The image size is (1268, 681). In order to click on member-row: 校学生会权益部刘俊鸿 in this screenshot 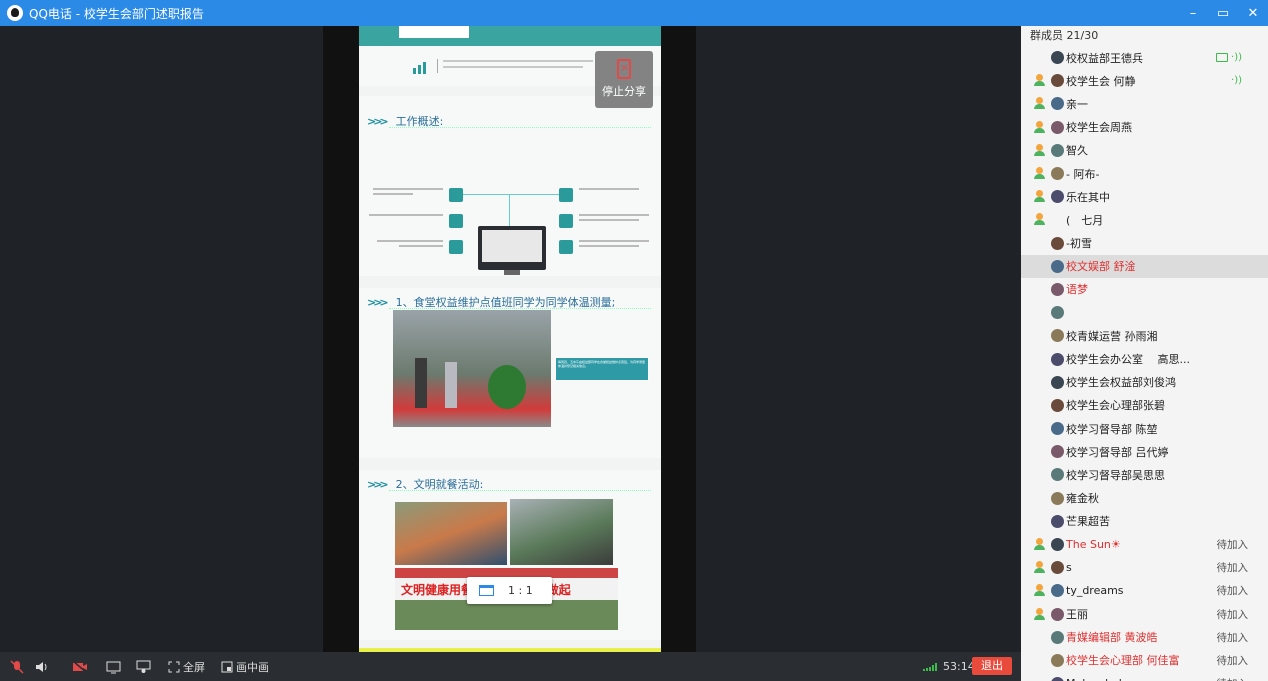, I will do `click(1144, 382)`.